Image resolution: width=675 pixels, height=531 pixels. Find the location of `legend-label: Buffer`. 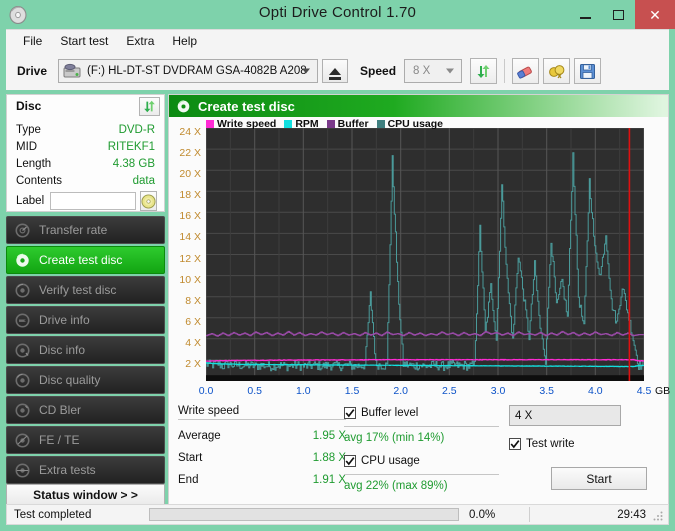

legend-label: Buffer is located at coordinates (353, 124).